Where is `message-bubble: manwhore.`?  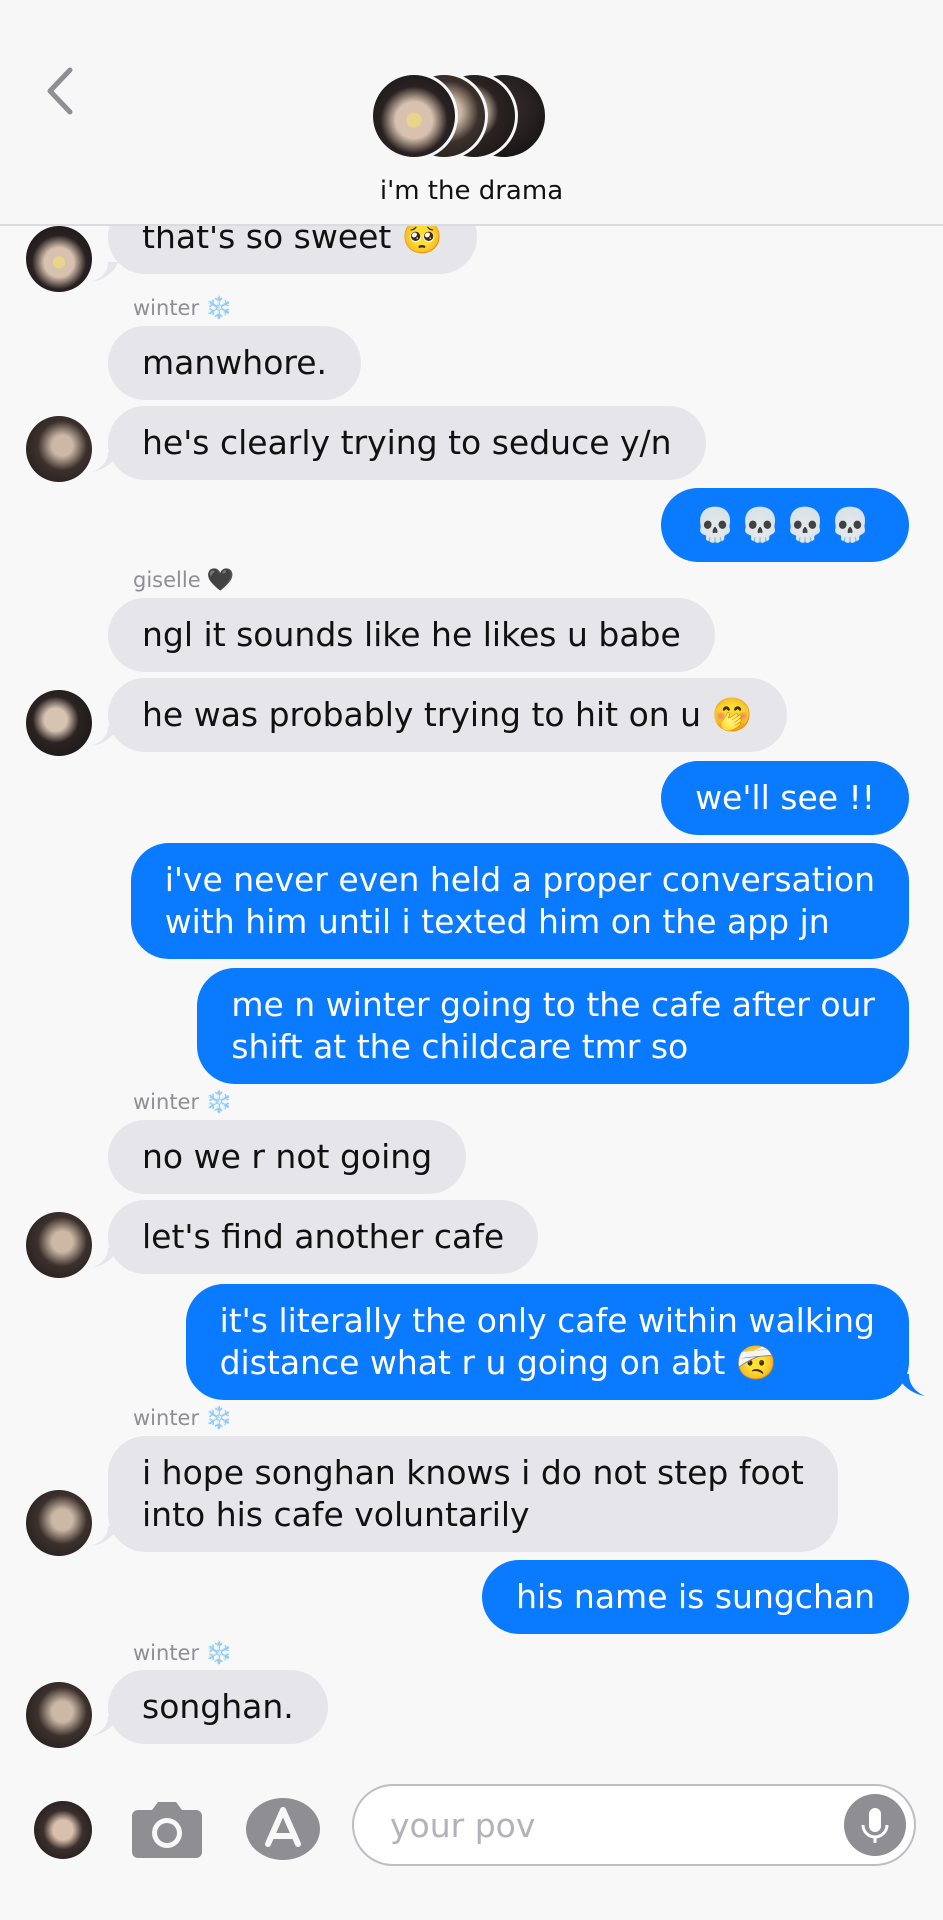 message-bubble: manwhore. is located at coordinates (235, 363).